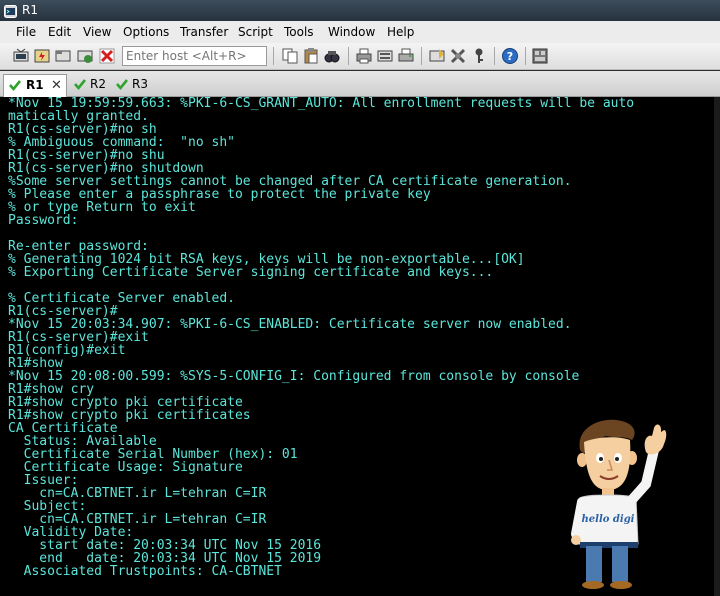 Image resolution: width=720 pixels, height=596 pixels. Describe the element at coordinates (102, 207) in the screenshot. I see `terminal-line: % or type Return to exit` at that location.